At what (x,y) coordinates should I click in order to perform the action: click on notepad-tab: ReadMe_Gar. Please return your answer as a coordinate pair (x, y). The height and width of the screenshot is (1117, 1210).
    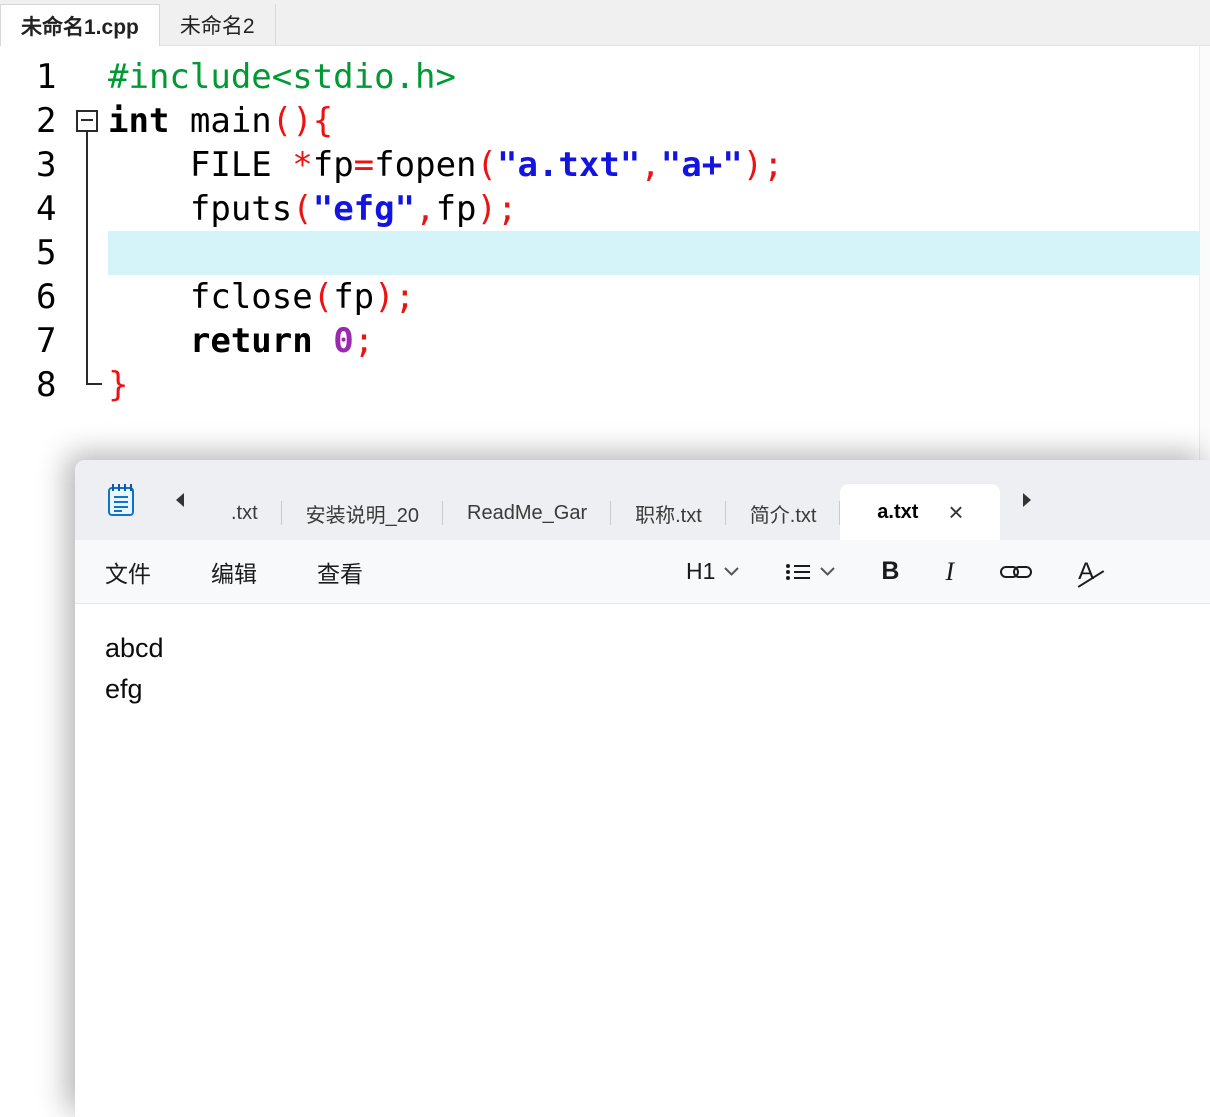
    Looking at the image, I should click on (527, 513).